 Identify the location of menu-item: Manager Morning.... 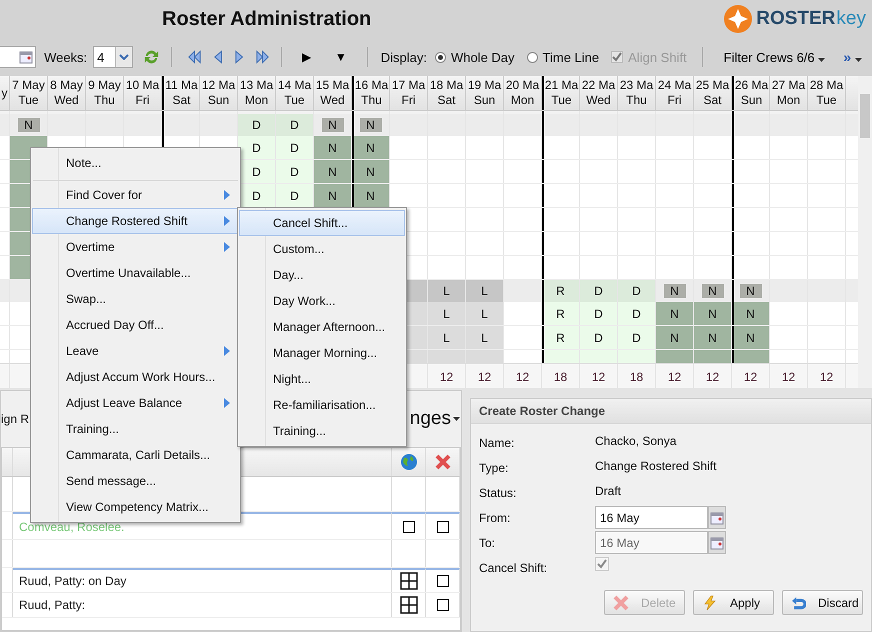
(322, 353).